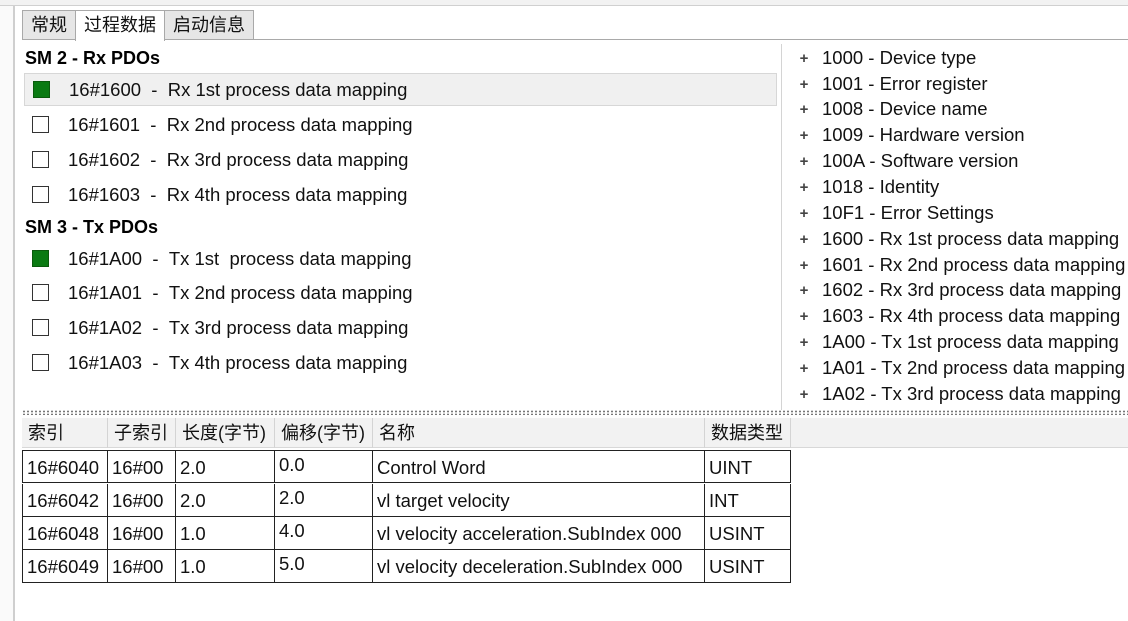 Image resolution: width=1128 pixels, height=621 pixels. I want to click on od-entry: +1603 - Rx 4th process data mapping, so click(953, 316).